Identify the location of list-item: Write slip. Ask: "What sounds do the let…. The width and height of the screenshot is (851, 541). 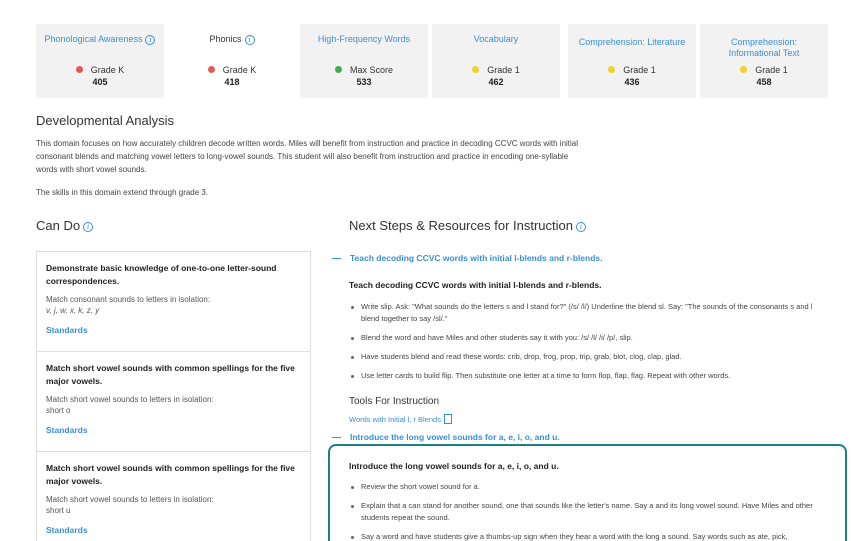
(589, 313).